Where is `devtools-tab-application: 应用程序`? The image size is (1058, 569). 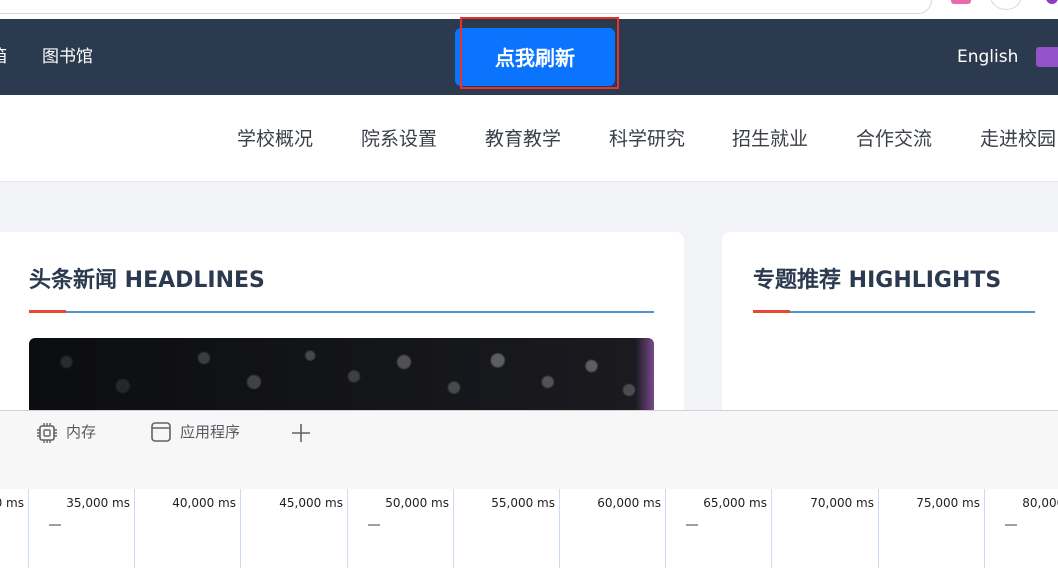
devtools-tab-application: 应用程序 is located at coordinates (210, 432).